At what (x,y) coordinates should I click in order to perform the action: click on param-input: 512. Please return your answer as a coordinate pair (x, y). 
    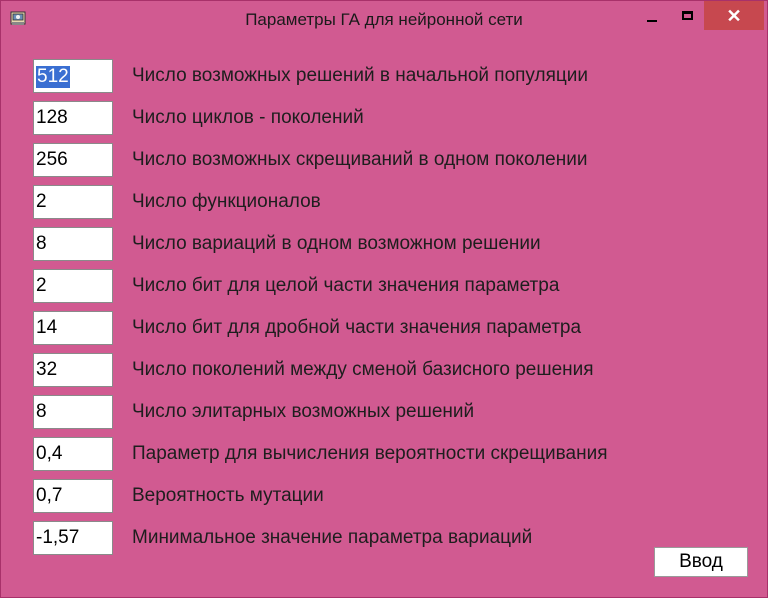
    Looking at the image, I should click on (73, 76).